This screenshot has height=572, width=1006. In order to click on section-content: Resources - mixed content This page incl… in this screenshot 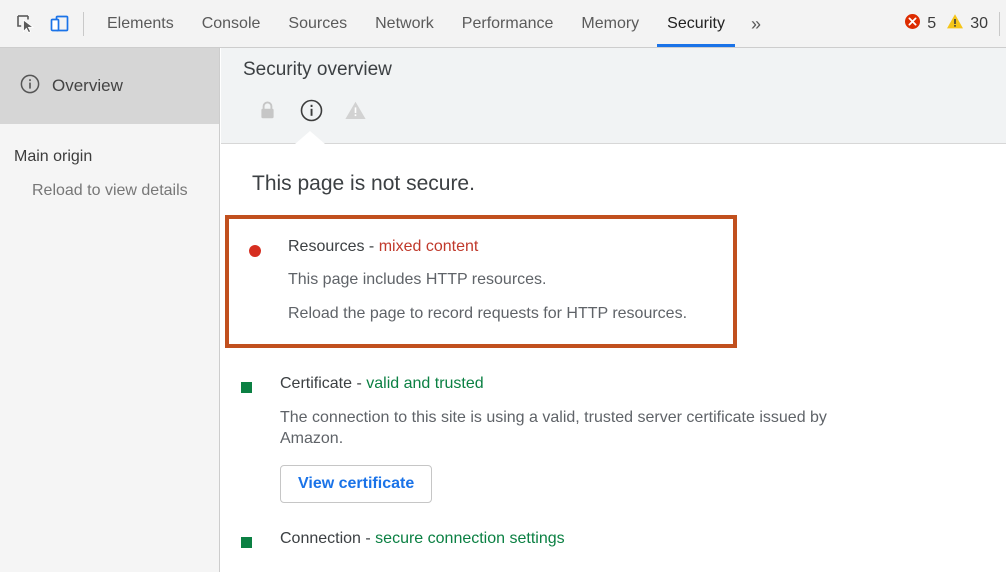, I will do `click(475, 280)`.